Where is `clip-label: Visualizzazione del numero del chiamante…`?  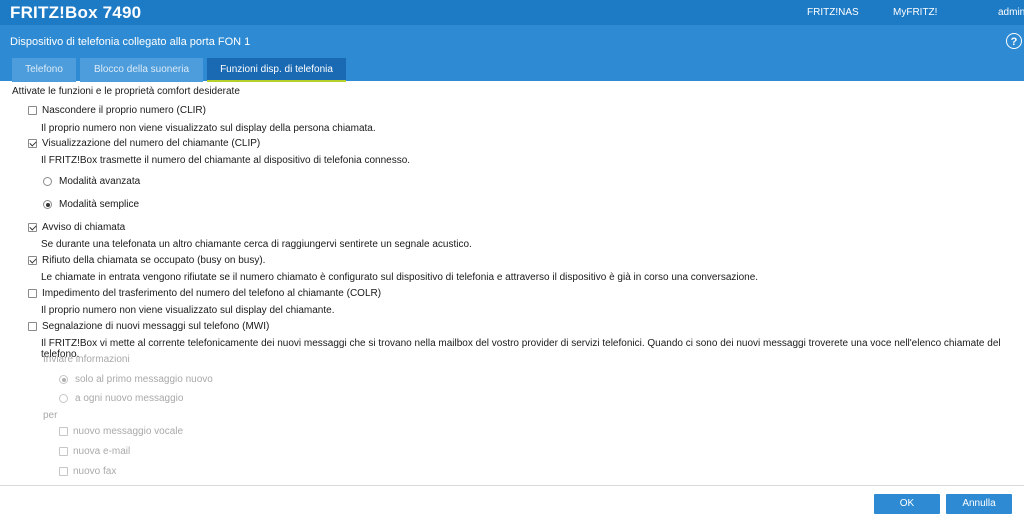 clip-label: Visualizzazione del numero del chiamante… is located at coordinates (151, 143).